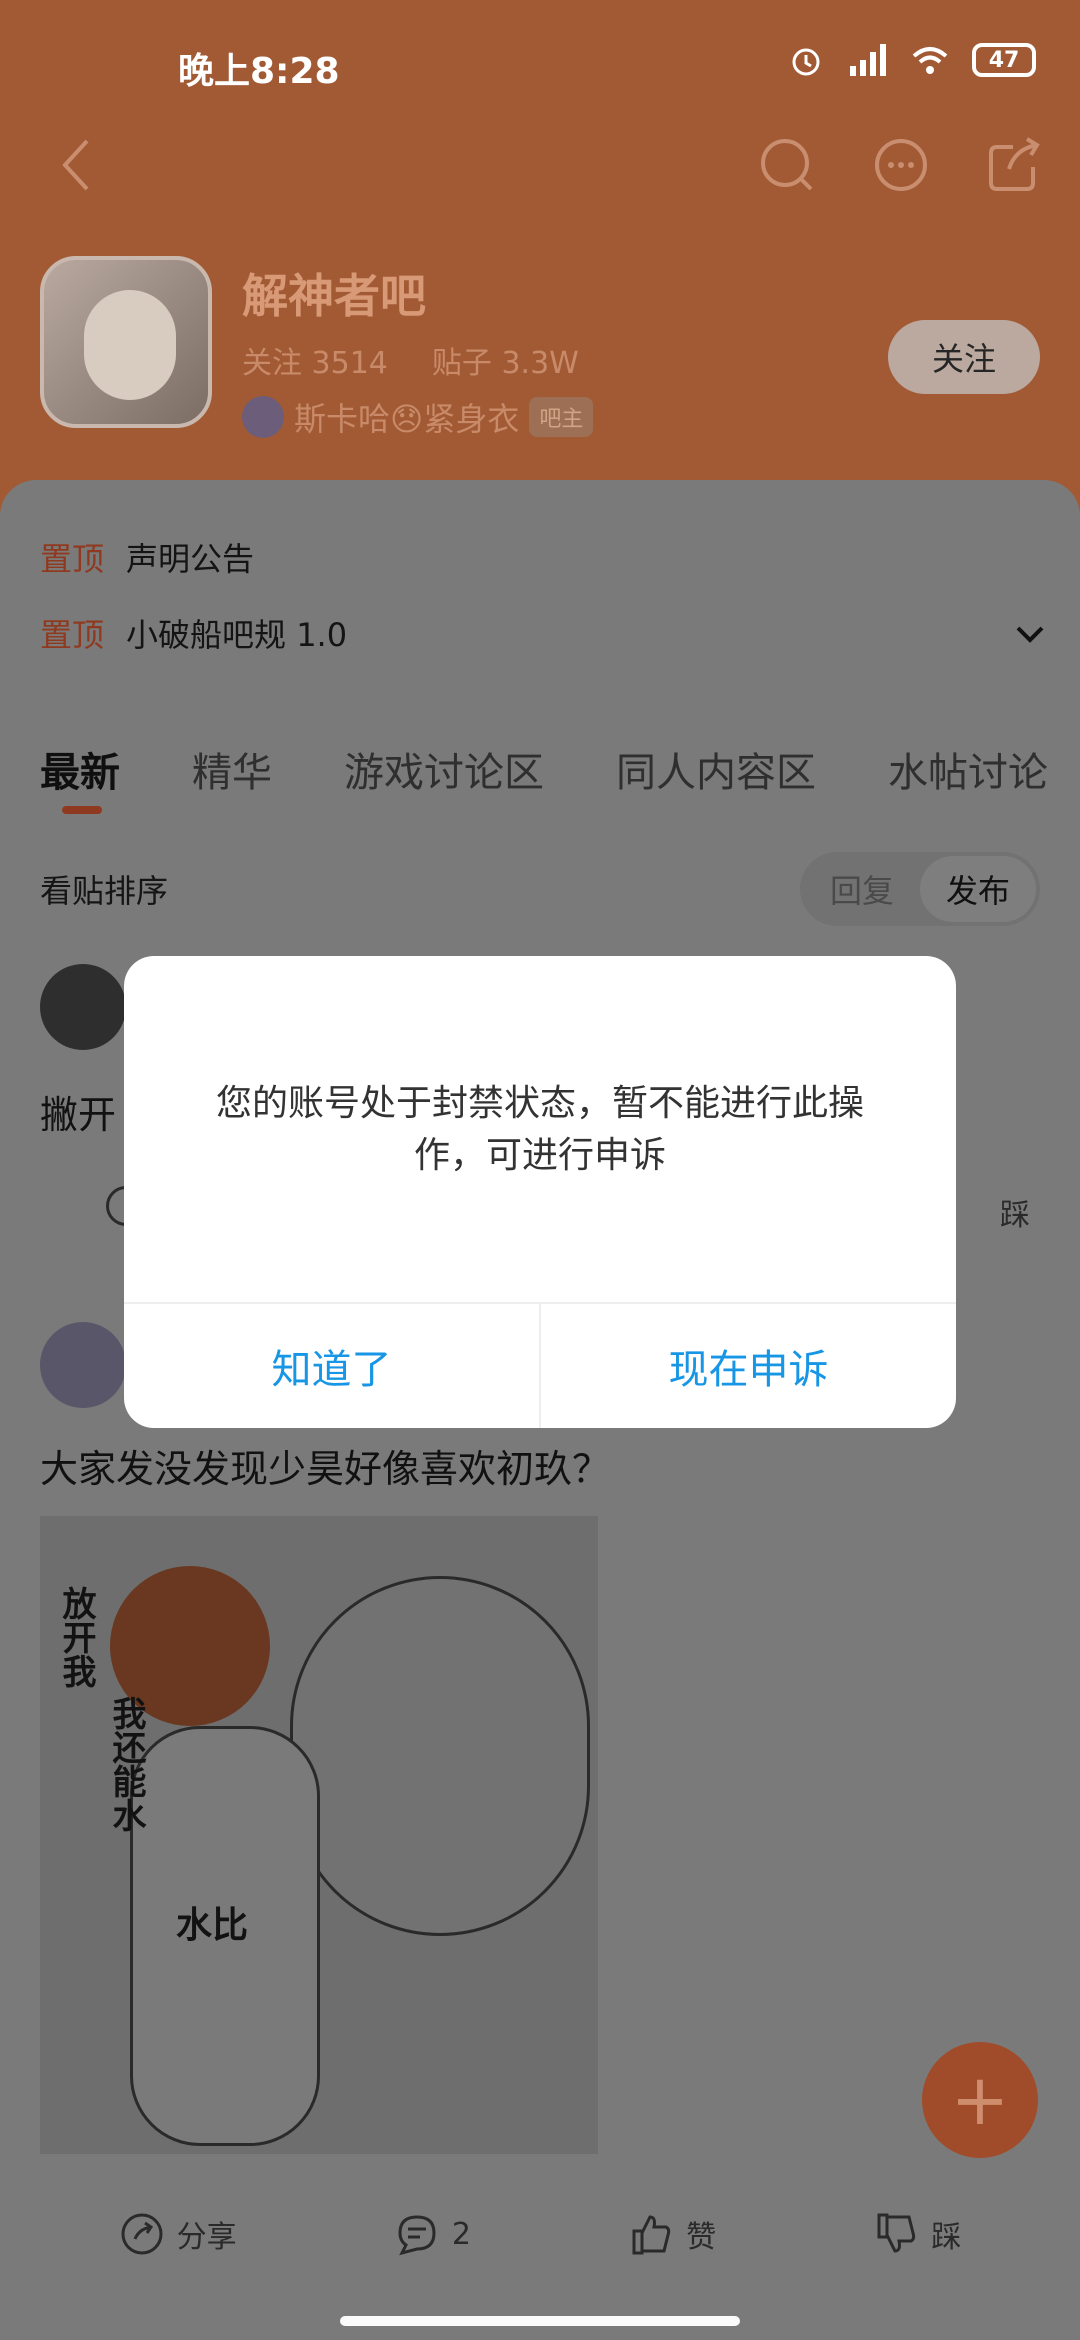  I want to click on image-text: 我还能水, so click(126, 1764).